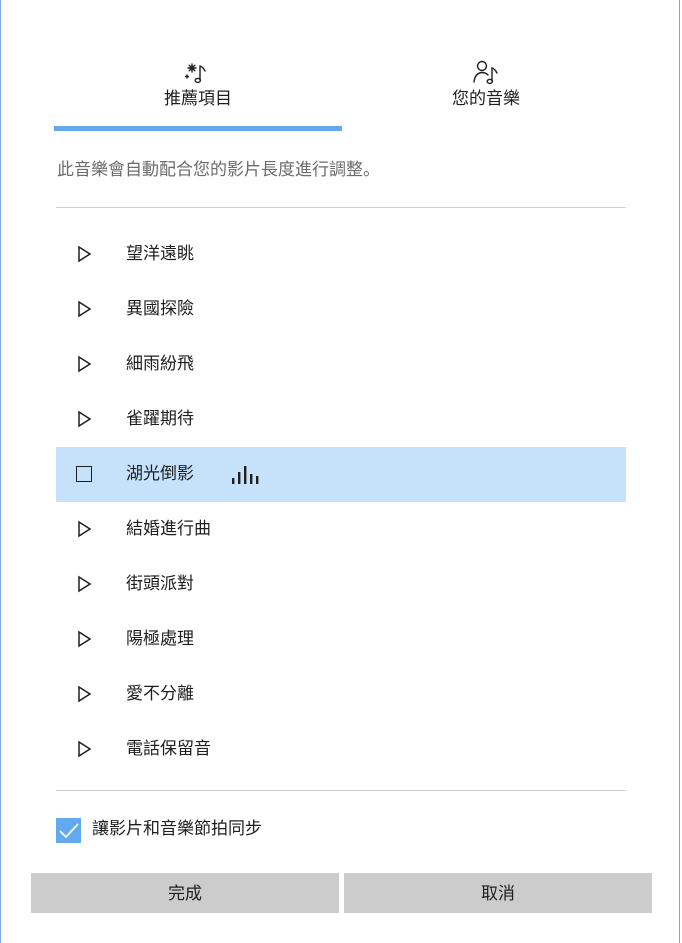 The height and width of the screenshot is (943, 682). I want to click on track-item: 望洋遠眺, so click(341, 254).